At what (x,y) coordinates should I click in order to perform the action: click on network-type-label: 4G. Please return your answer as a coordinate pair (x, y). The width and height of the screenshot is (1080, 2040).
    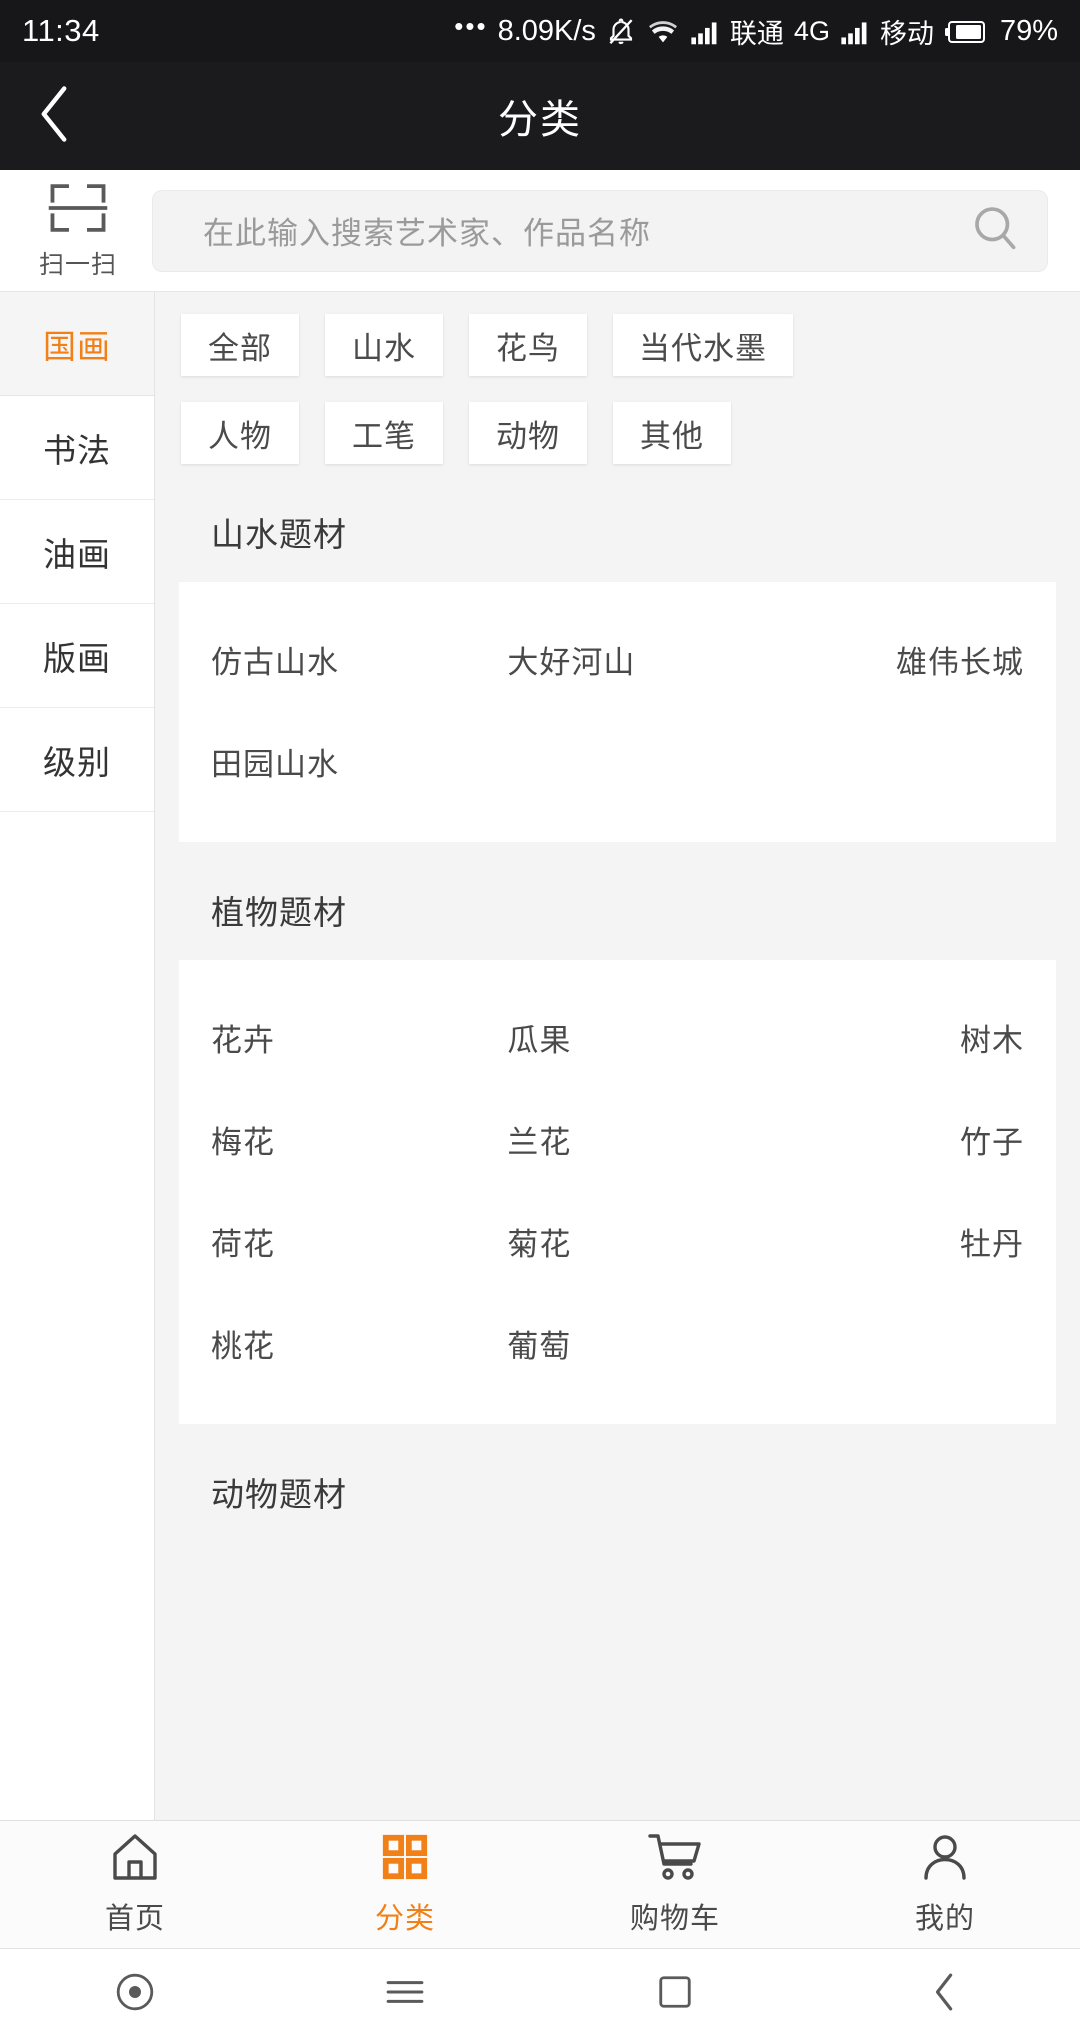
    Looking at the image, I should click on (811, 30).